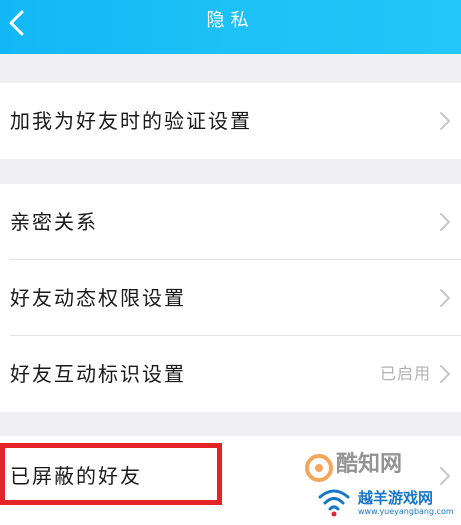  What do you see at coordinates (98, 298) in the screenshot?
I see `row-label: 好友动态权限设置` at bounding box center [98, 298].